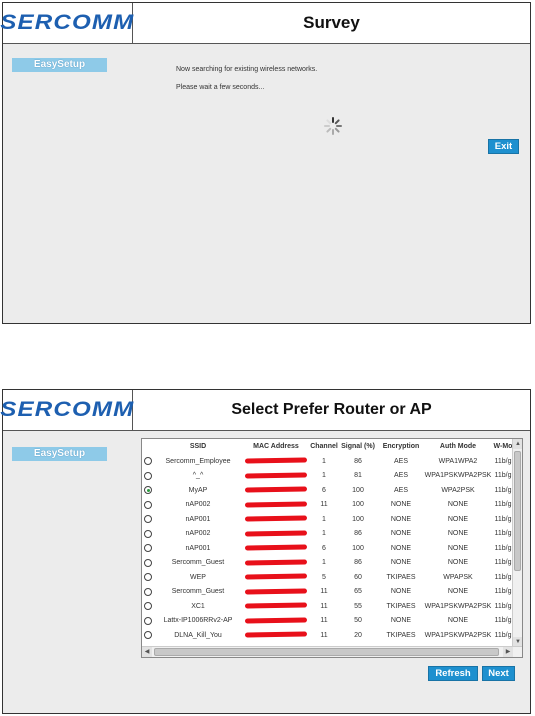  What do you see at coordinates (328, 577) in the screenshot?
I see `table-row: WEP 5 60 TKIPAES WPAPSK 11b/g` at bounding box center [328, 577].